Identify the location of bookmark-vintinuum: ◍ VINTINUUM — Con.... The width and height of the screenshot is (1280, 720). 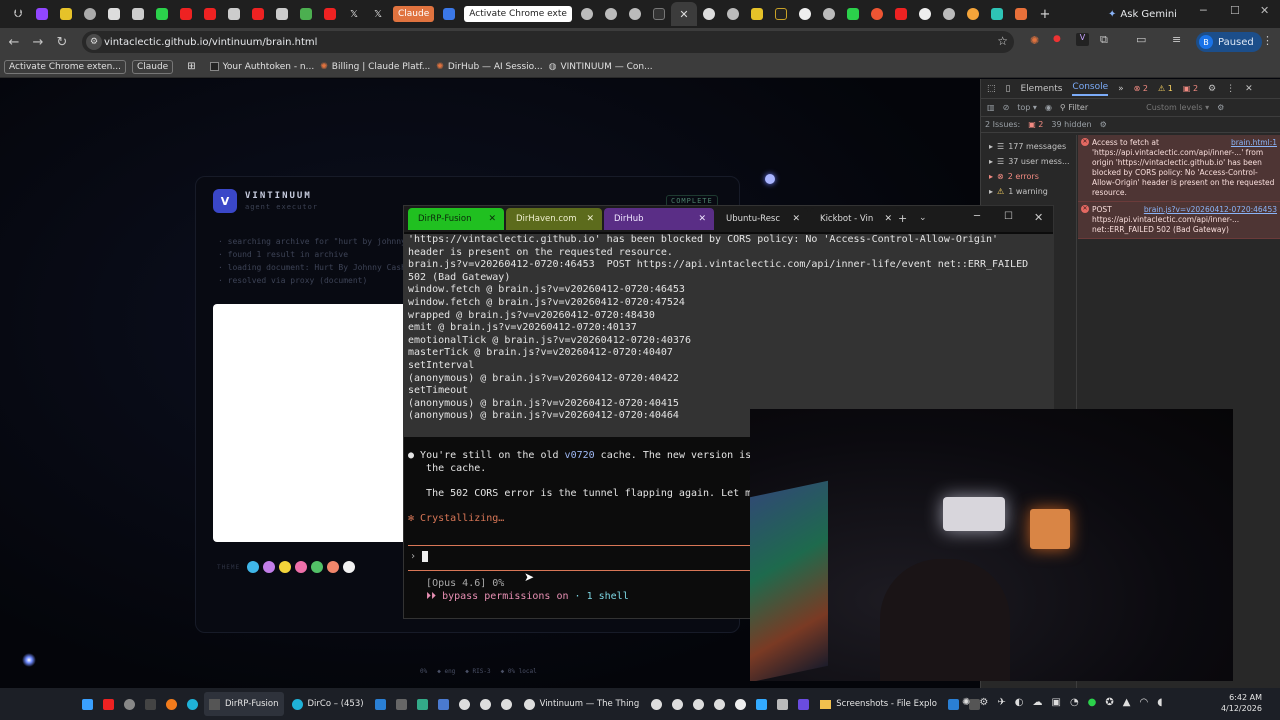
(601, 67).